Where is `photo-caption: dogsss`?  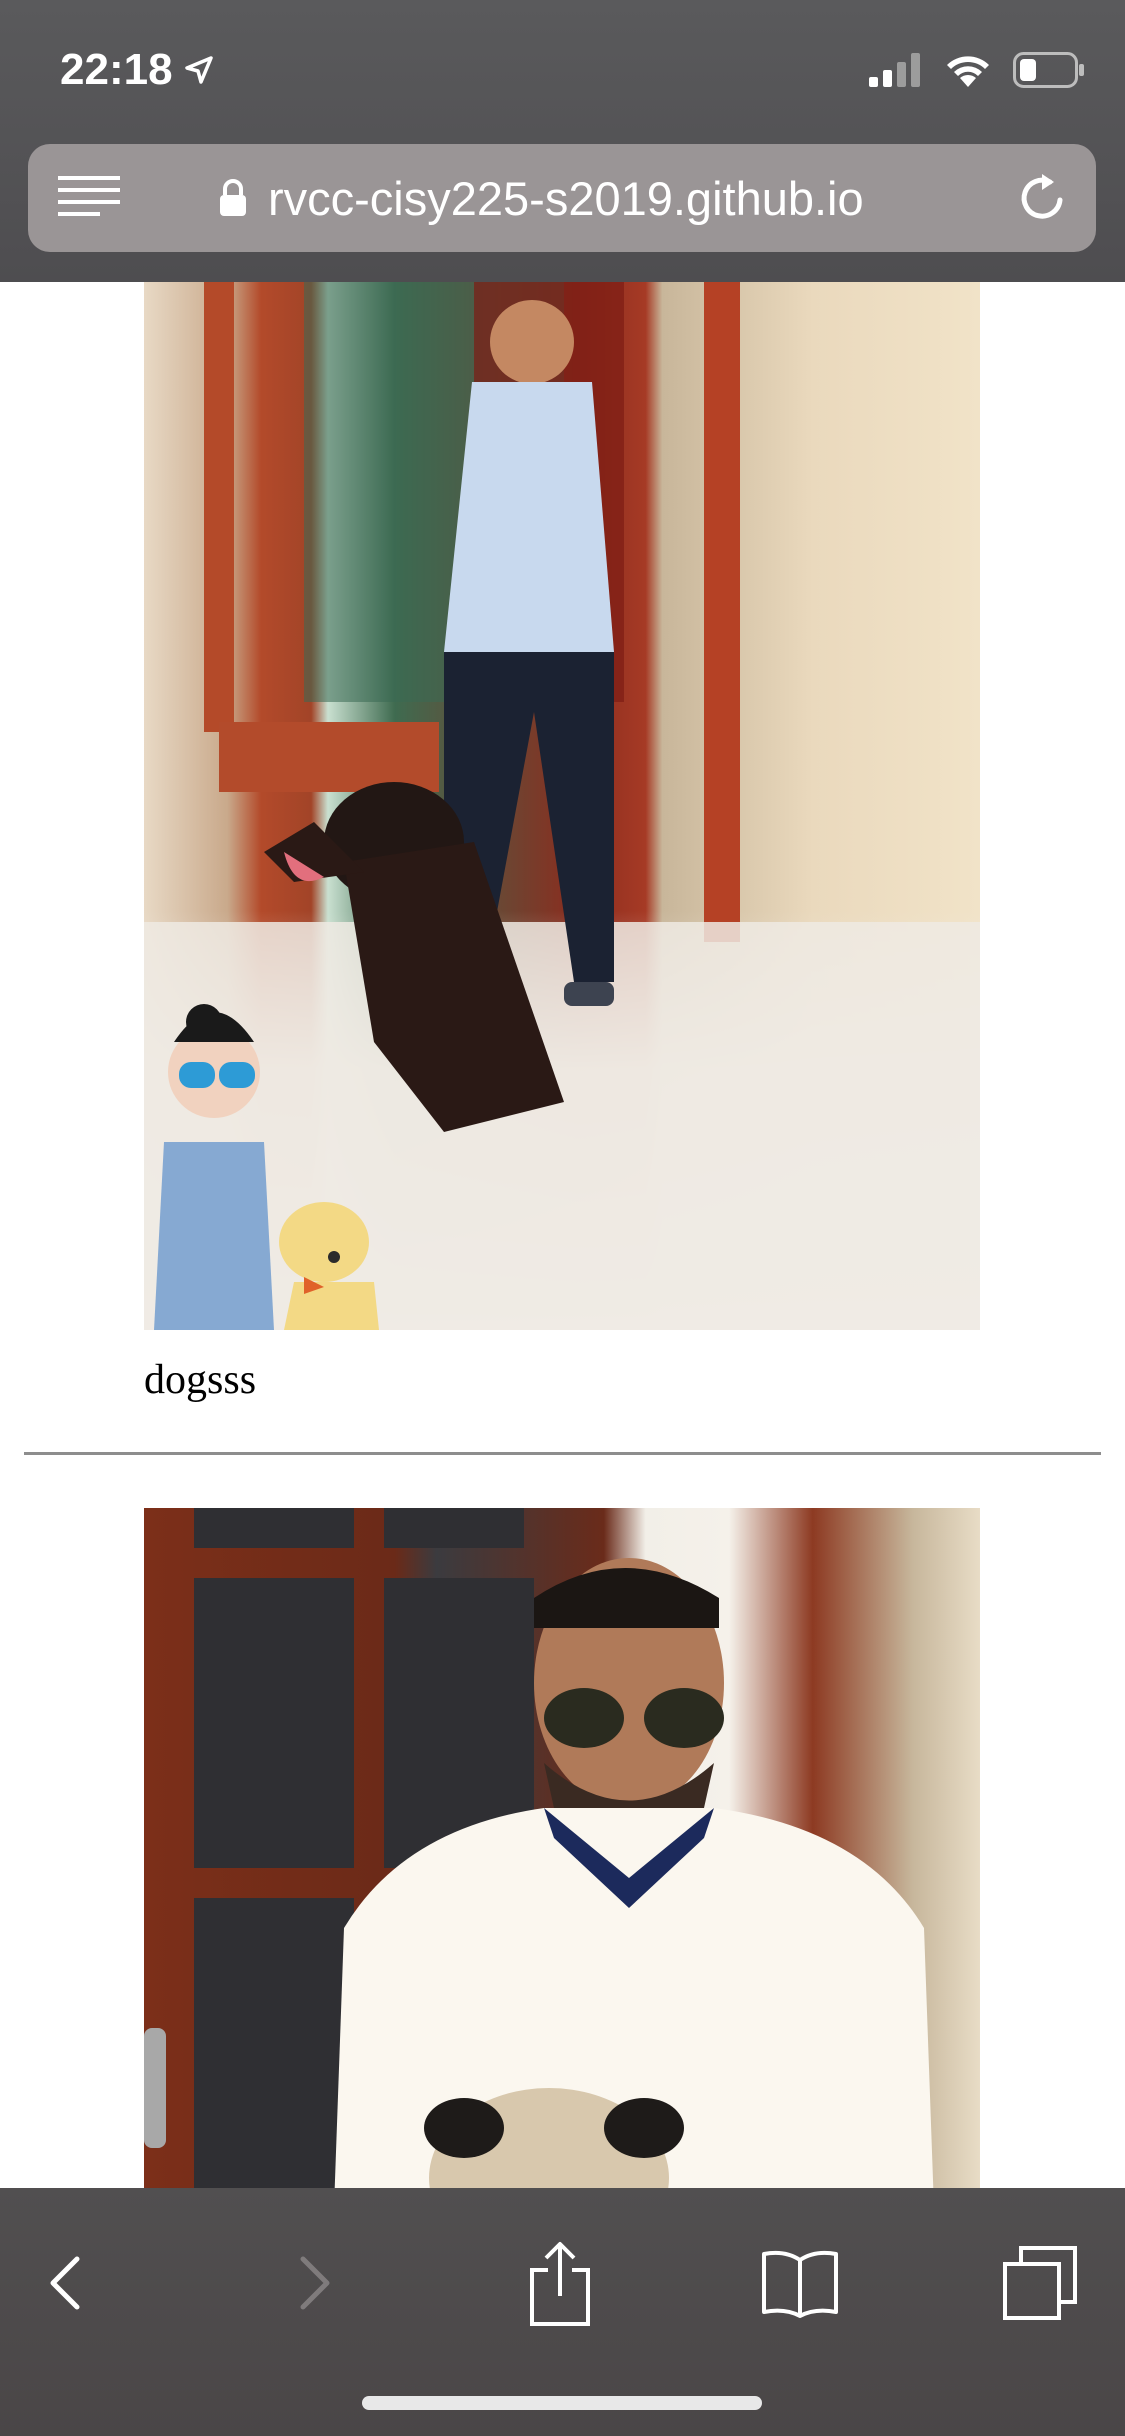 photo-caption: dogsss is located at coordinates (200, 1380).